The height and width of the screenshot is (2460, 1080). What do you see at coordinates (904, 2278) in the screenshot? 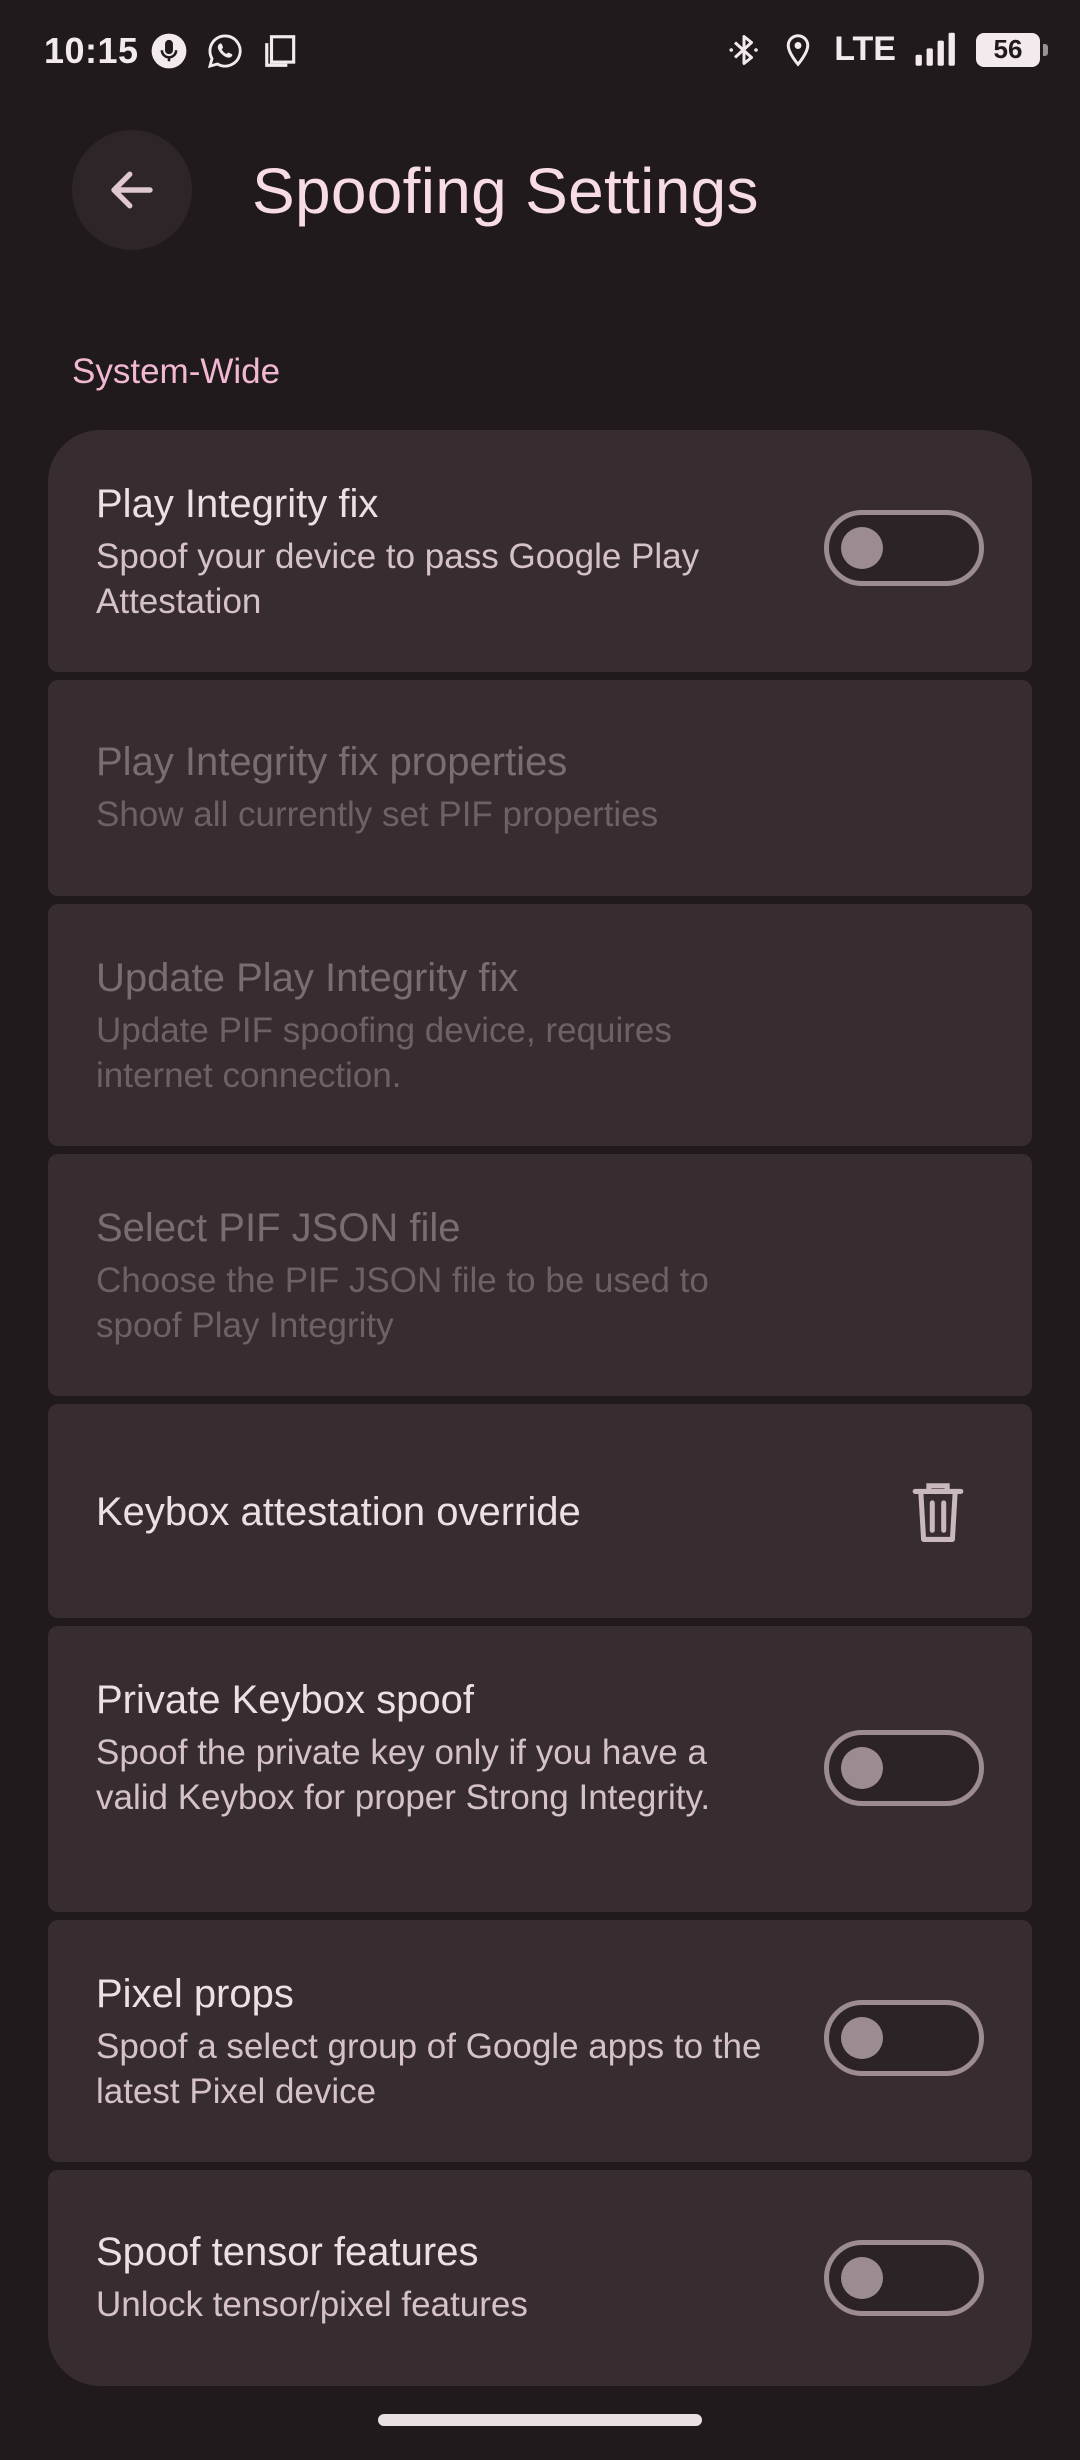
I see `tensor-features-toggle` at bounding box center [904, 2278].